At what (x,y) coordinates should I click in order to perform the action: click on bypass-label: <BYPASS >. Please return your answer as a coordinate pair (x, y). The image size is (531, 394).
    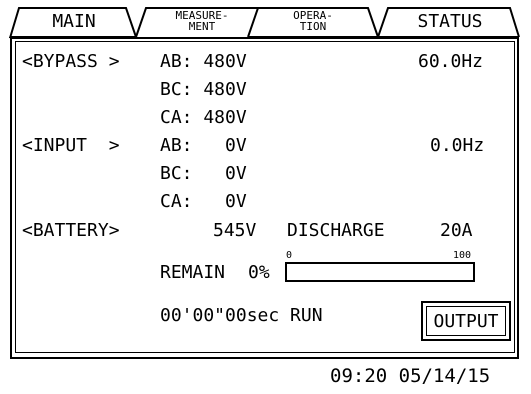
    Looking at the image, I should click on (71, 61).